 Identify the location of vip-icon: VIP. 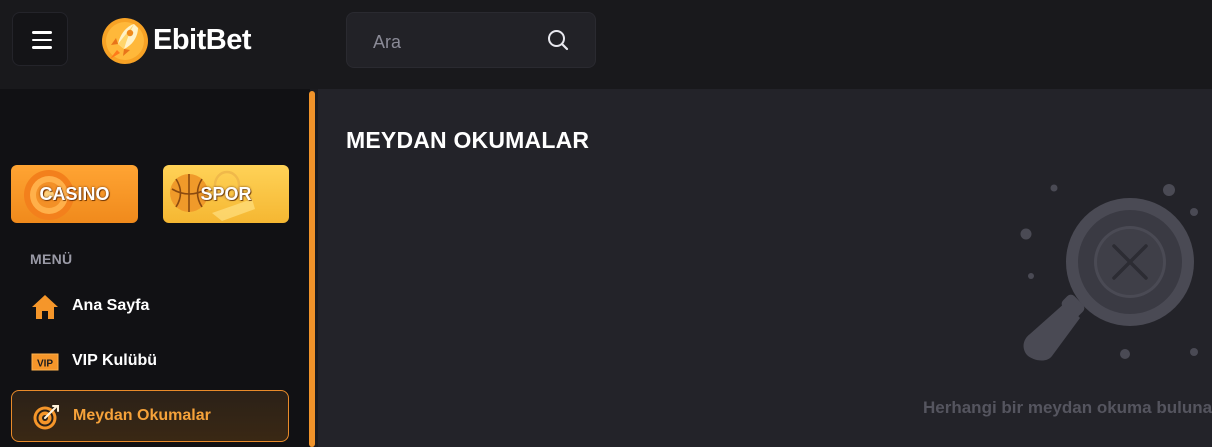
(45, 362).